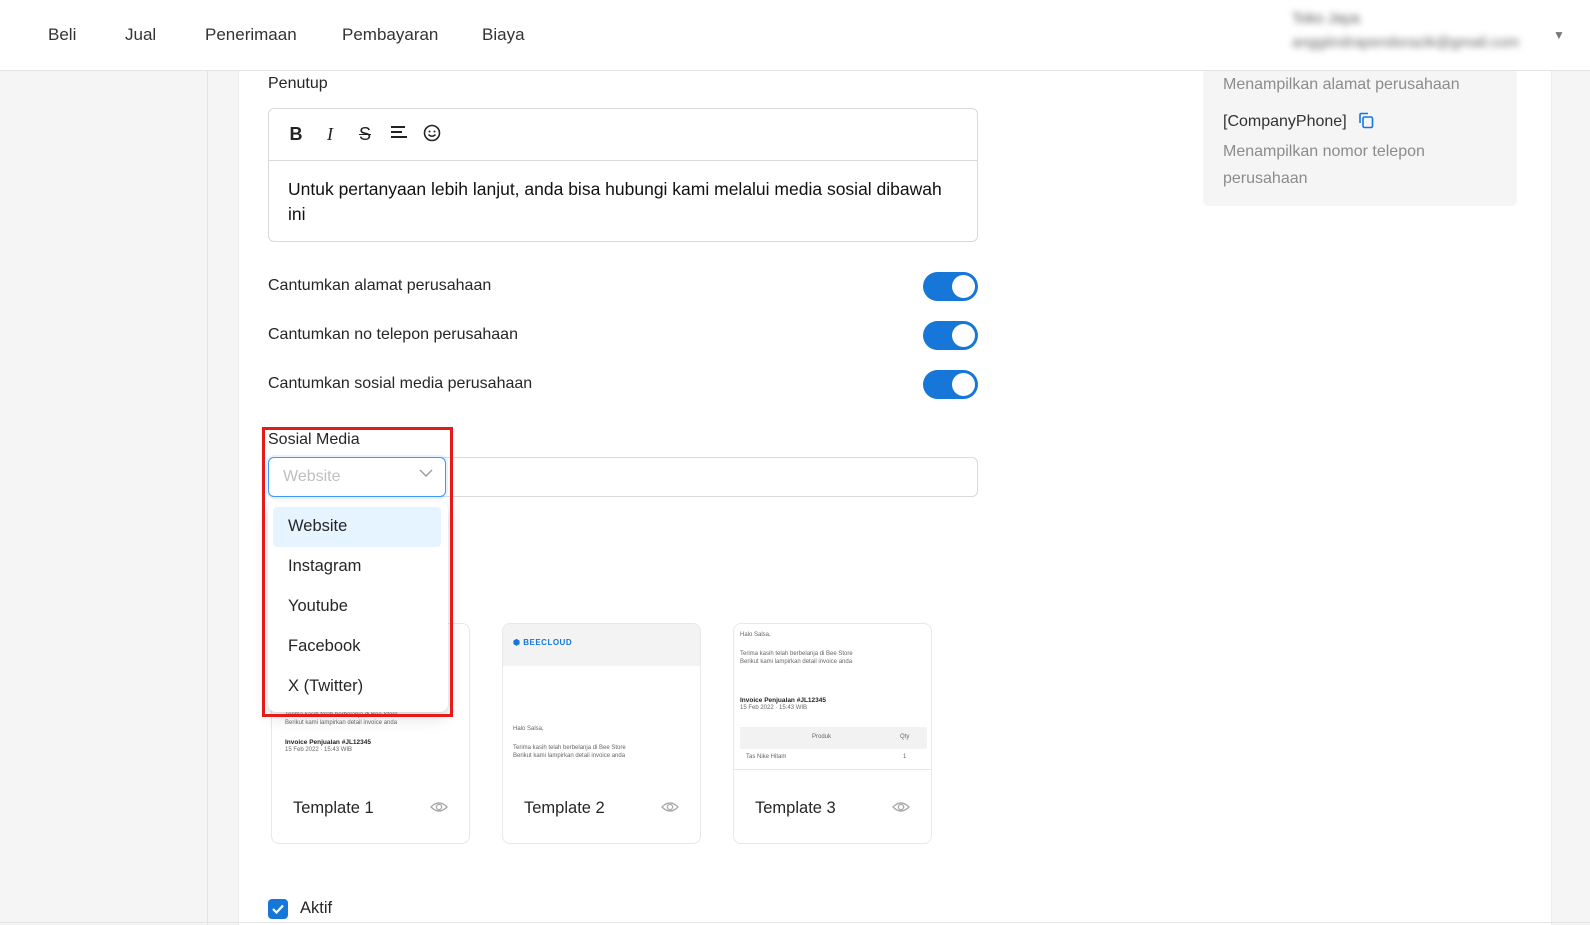 The width and height of the screenshot is (1590, 925). What do you see at coordinates (1406, 42) in the screenshot?
I see `user-email: anggiindrapendorazik@gmail.com` at bounding box center [1406, 42].